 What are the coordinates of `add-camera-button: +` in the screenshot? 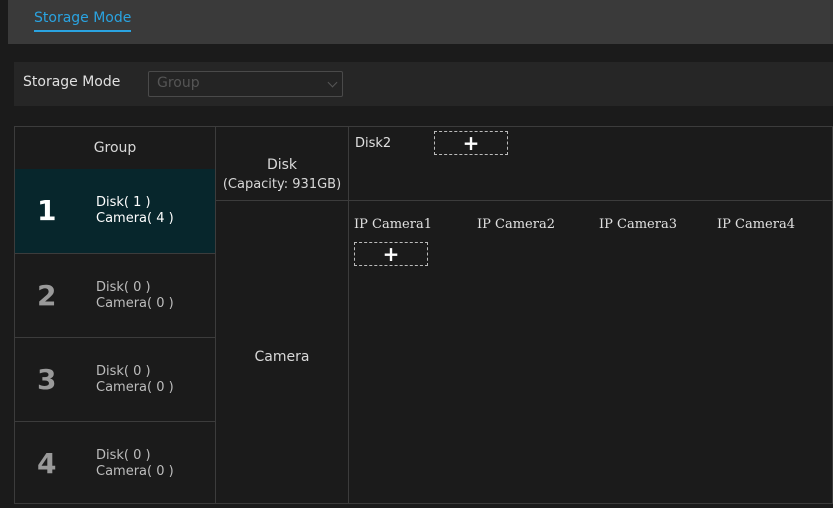 It's located at (391, 254).